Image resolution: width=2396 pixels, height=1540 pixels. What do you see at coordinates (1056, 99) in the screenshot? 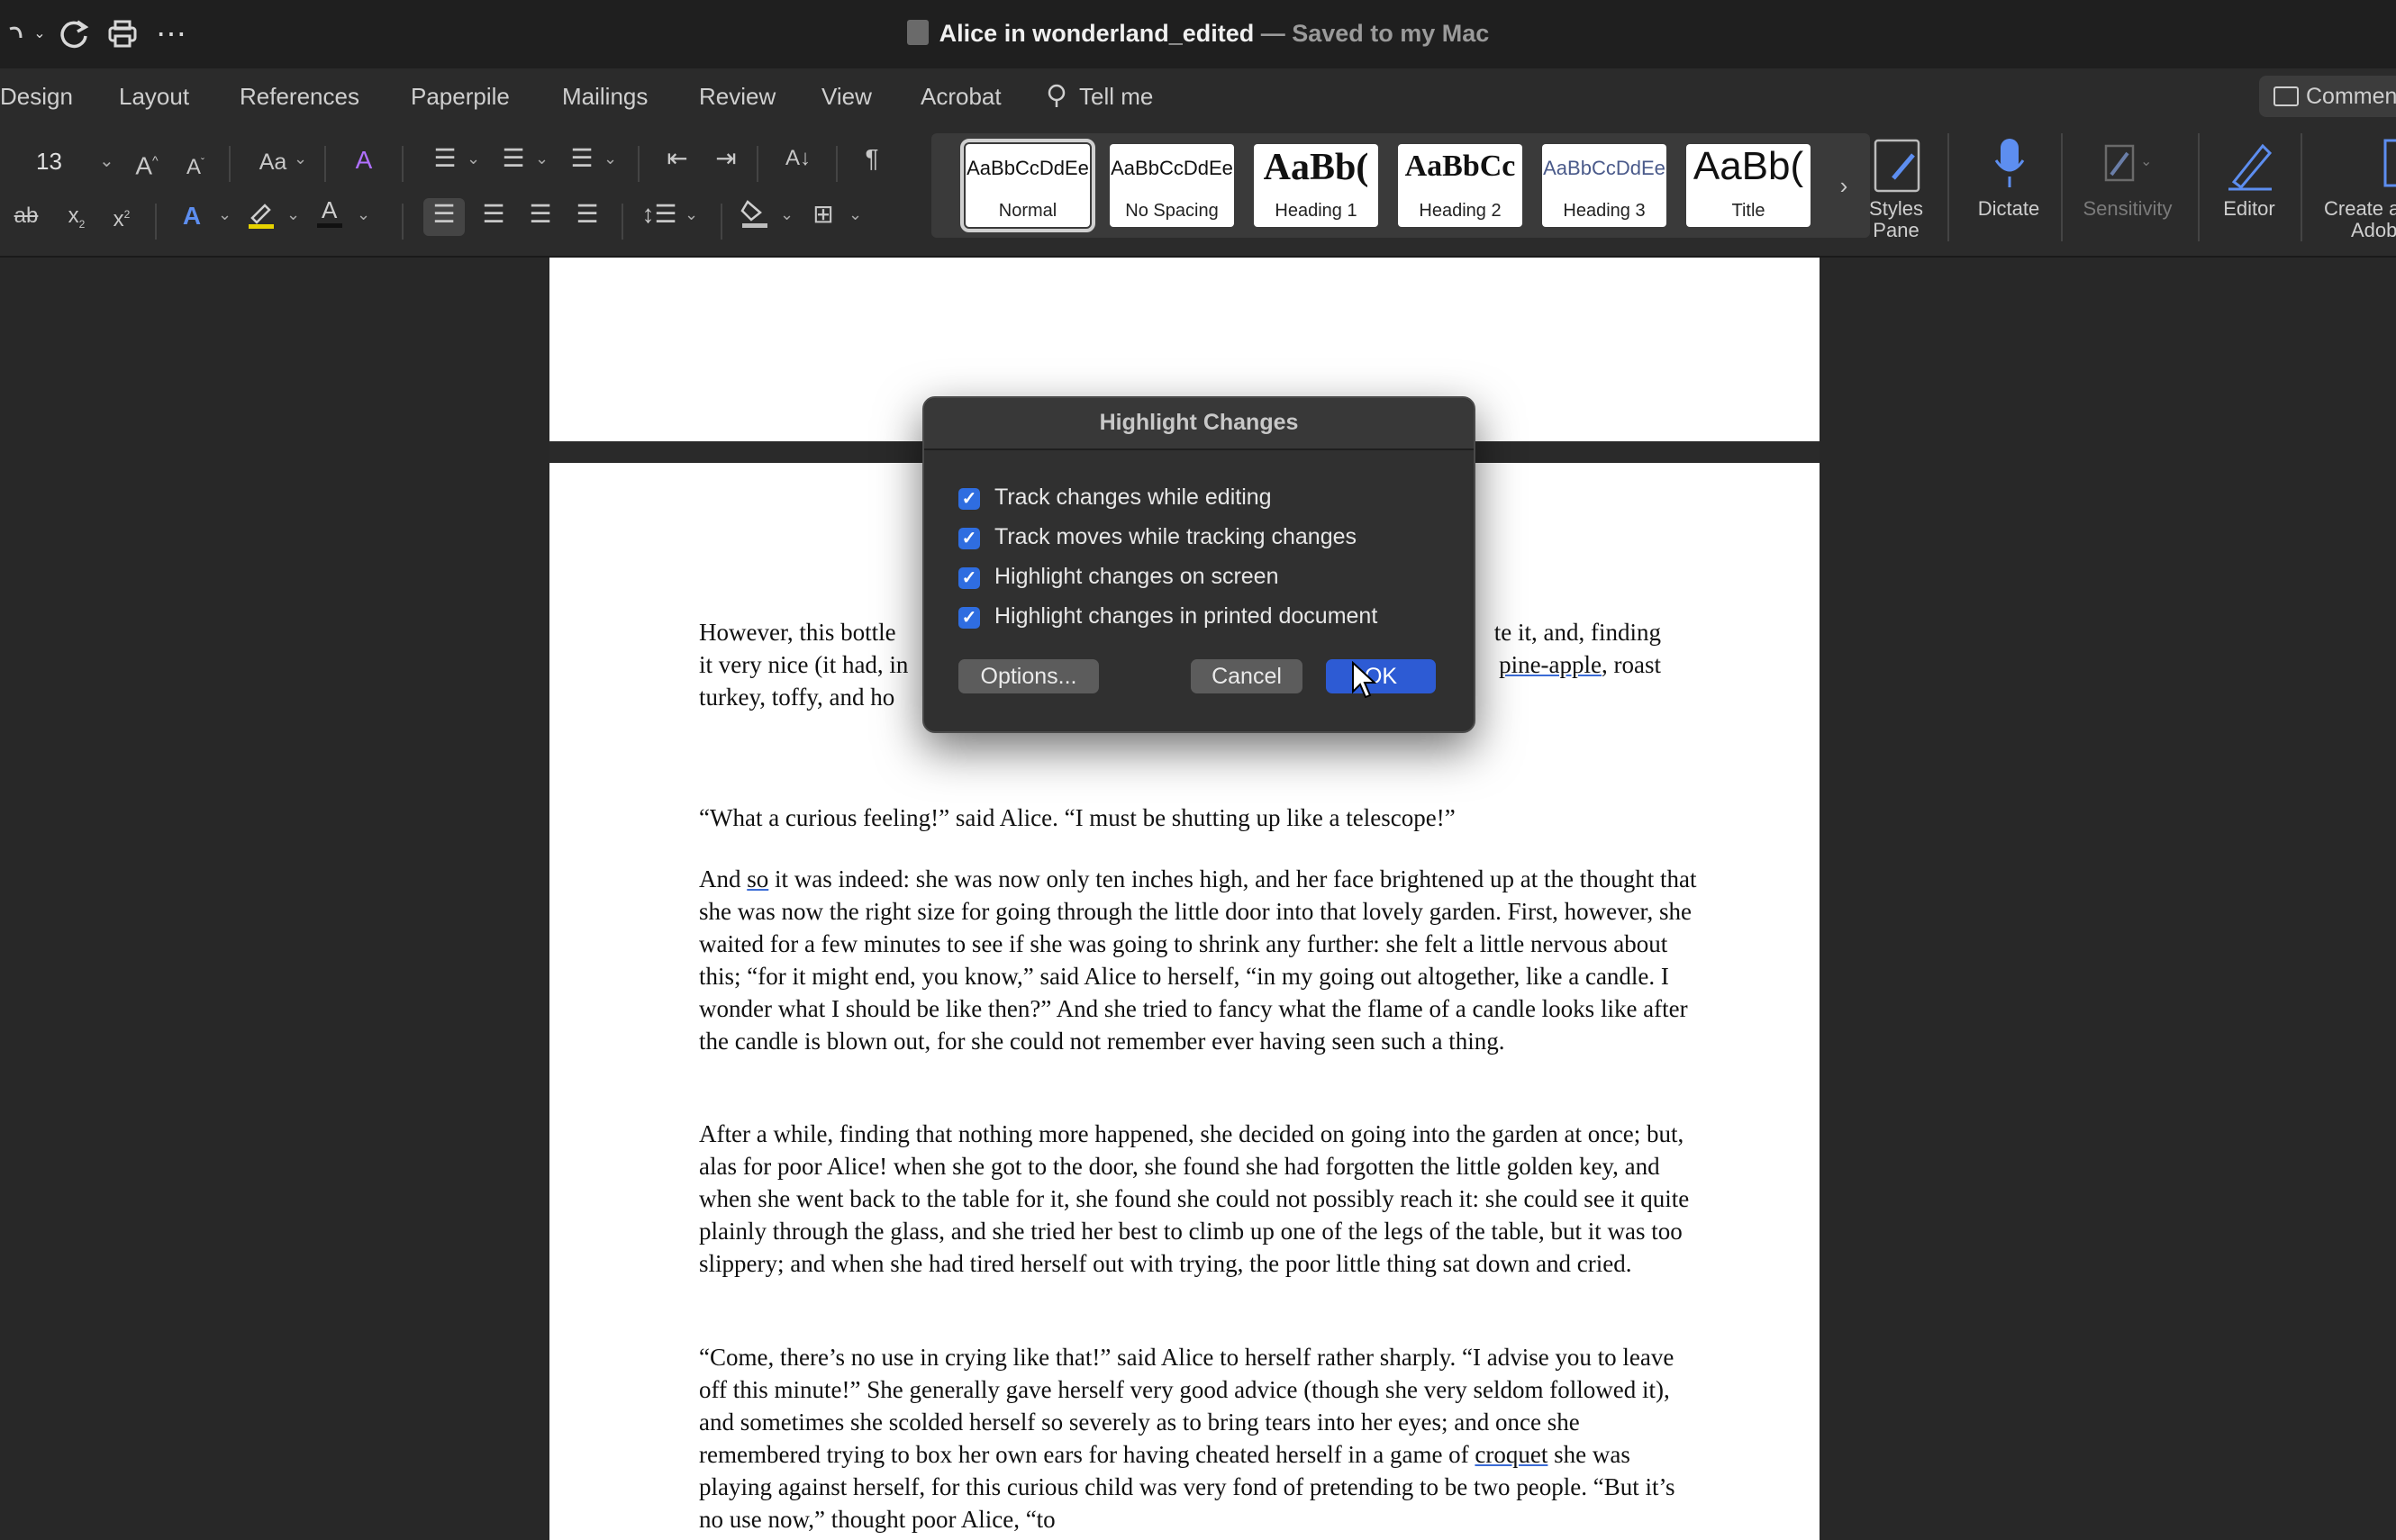
I see `lightbulb-icon` at bounding box center [1056, 99].